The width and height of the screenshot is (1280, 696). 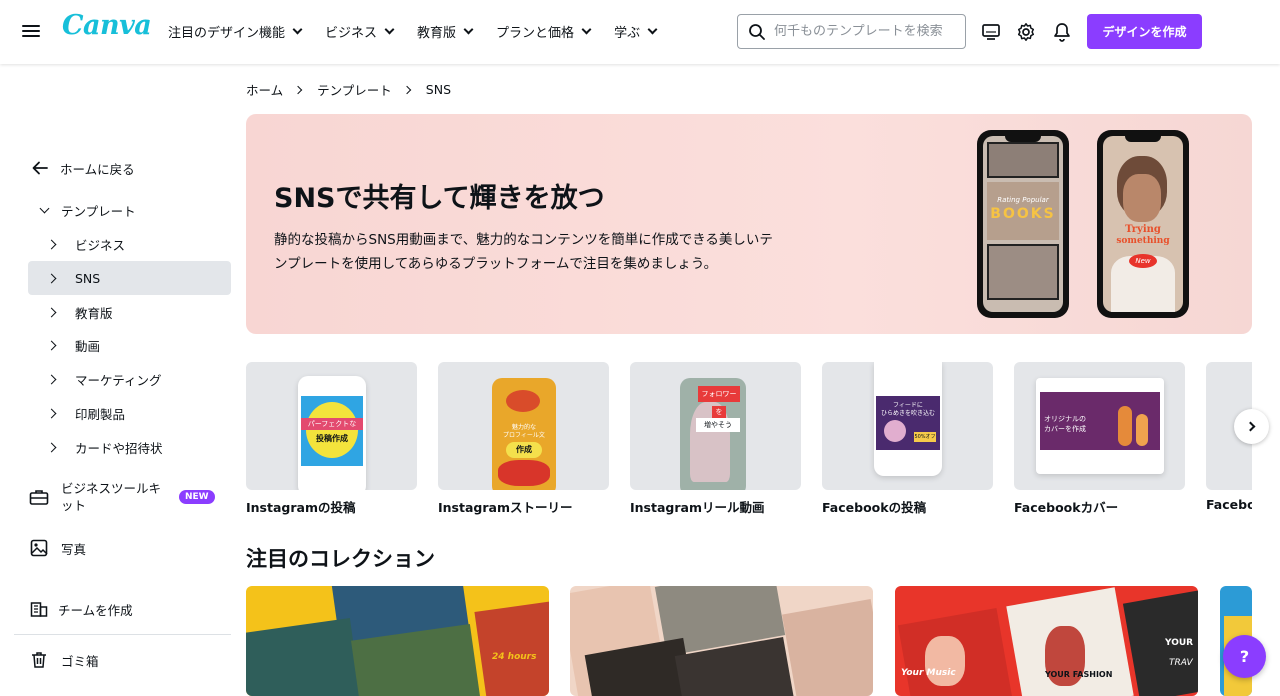 What do you see at coordinates (1023, 224) in the screenshot?
I see `hero-phone-image: Rating Popular BOOKS` at bounding box center [1023, 224].